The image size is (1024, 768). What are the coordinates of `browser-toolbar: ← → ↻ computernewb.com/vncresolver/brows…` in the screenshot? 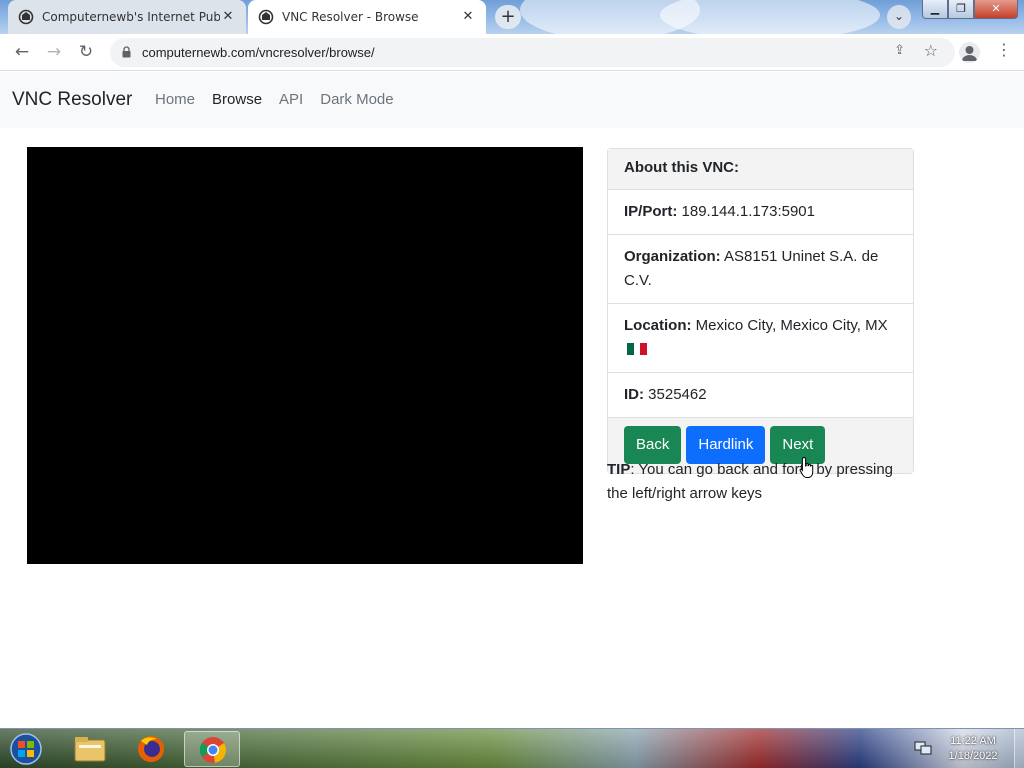 It's located at (512, 52).